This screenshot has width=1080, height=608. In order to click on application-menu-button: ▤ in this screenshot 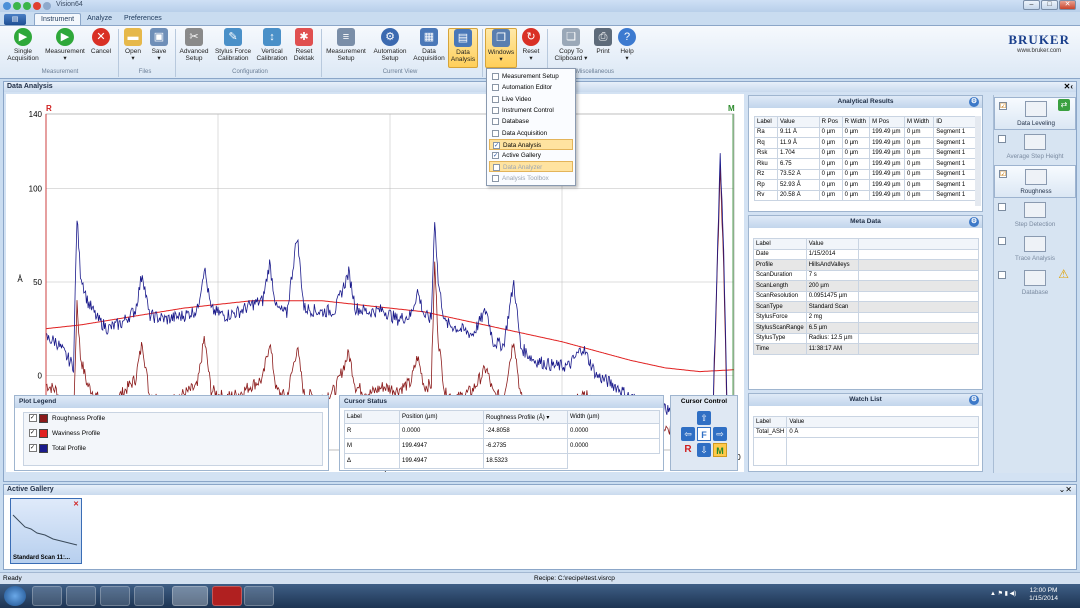, I will do `click(15, 19)`.